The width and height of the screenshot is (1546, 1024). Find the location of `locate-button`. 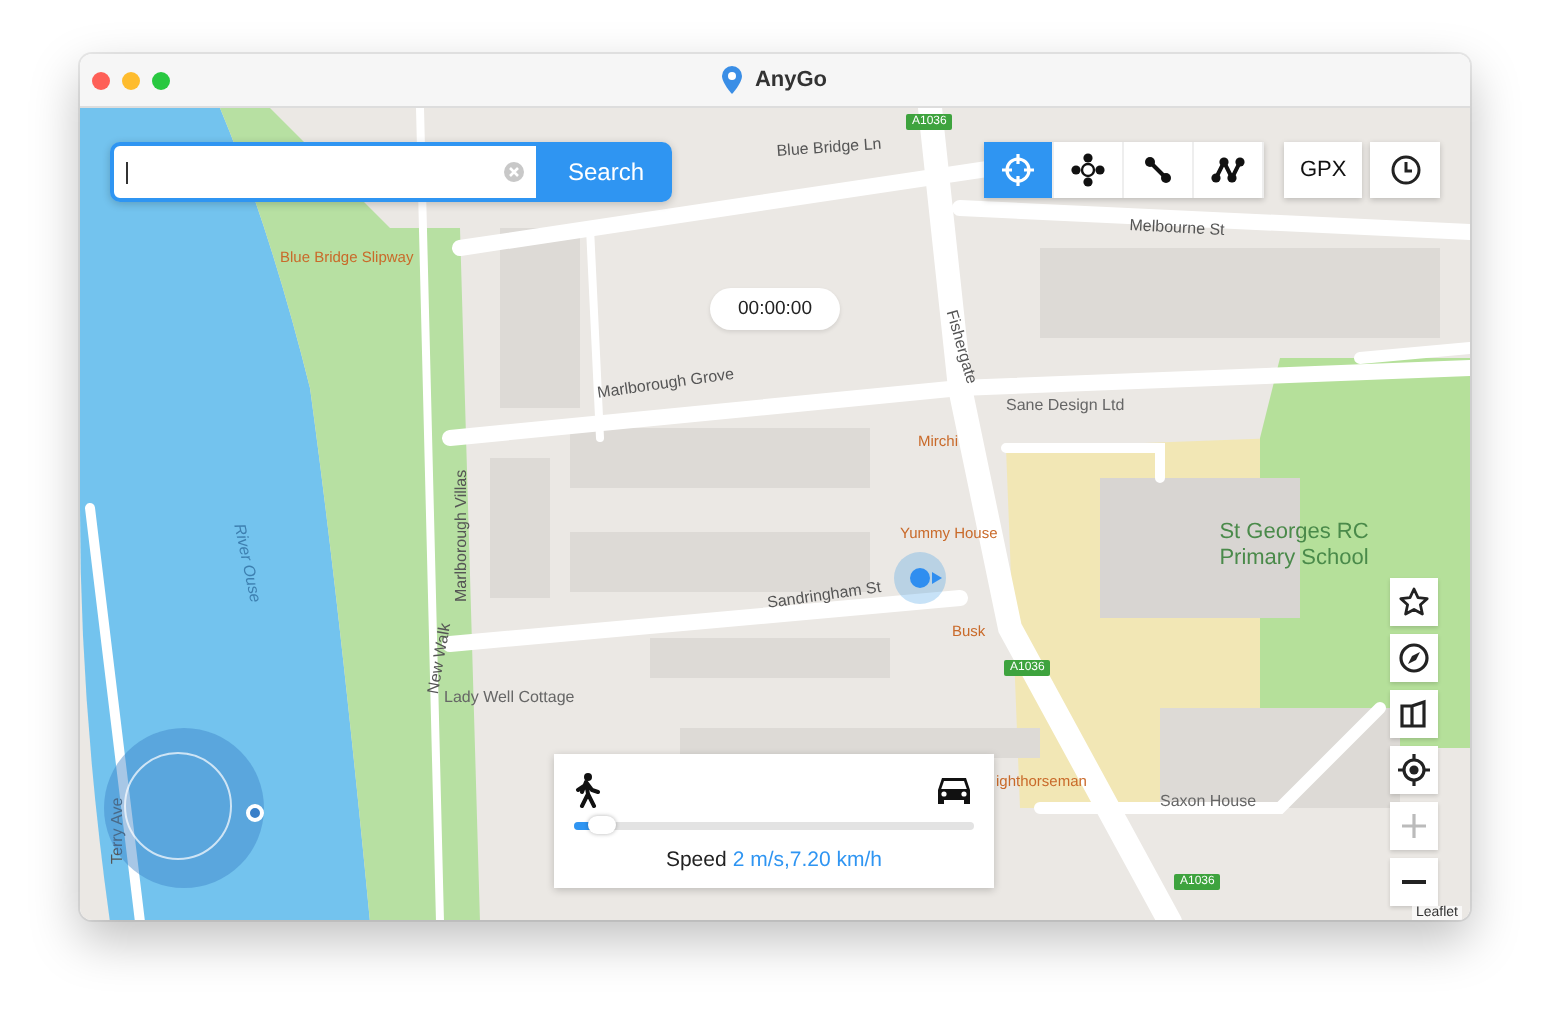

locate-button is located at coordinates (1414, 770).